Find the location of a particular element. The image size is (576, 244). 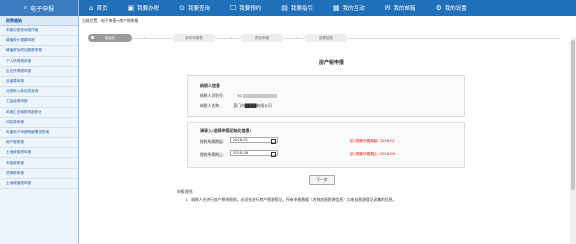

step-init: 初始化 is located at coordinates (110, 38).